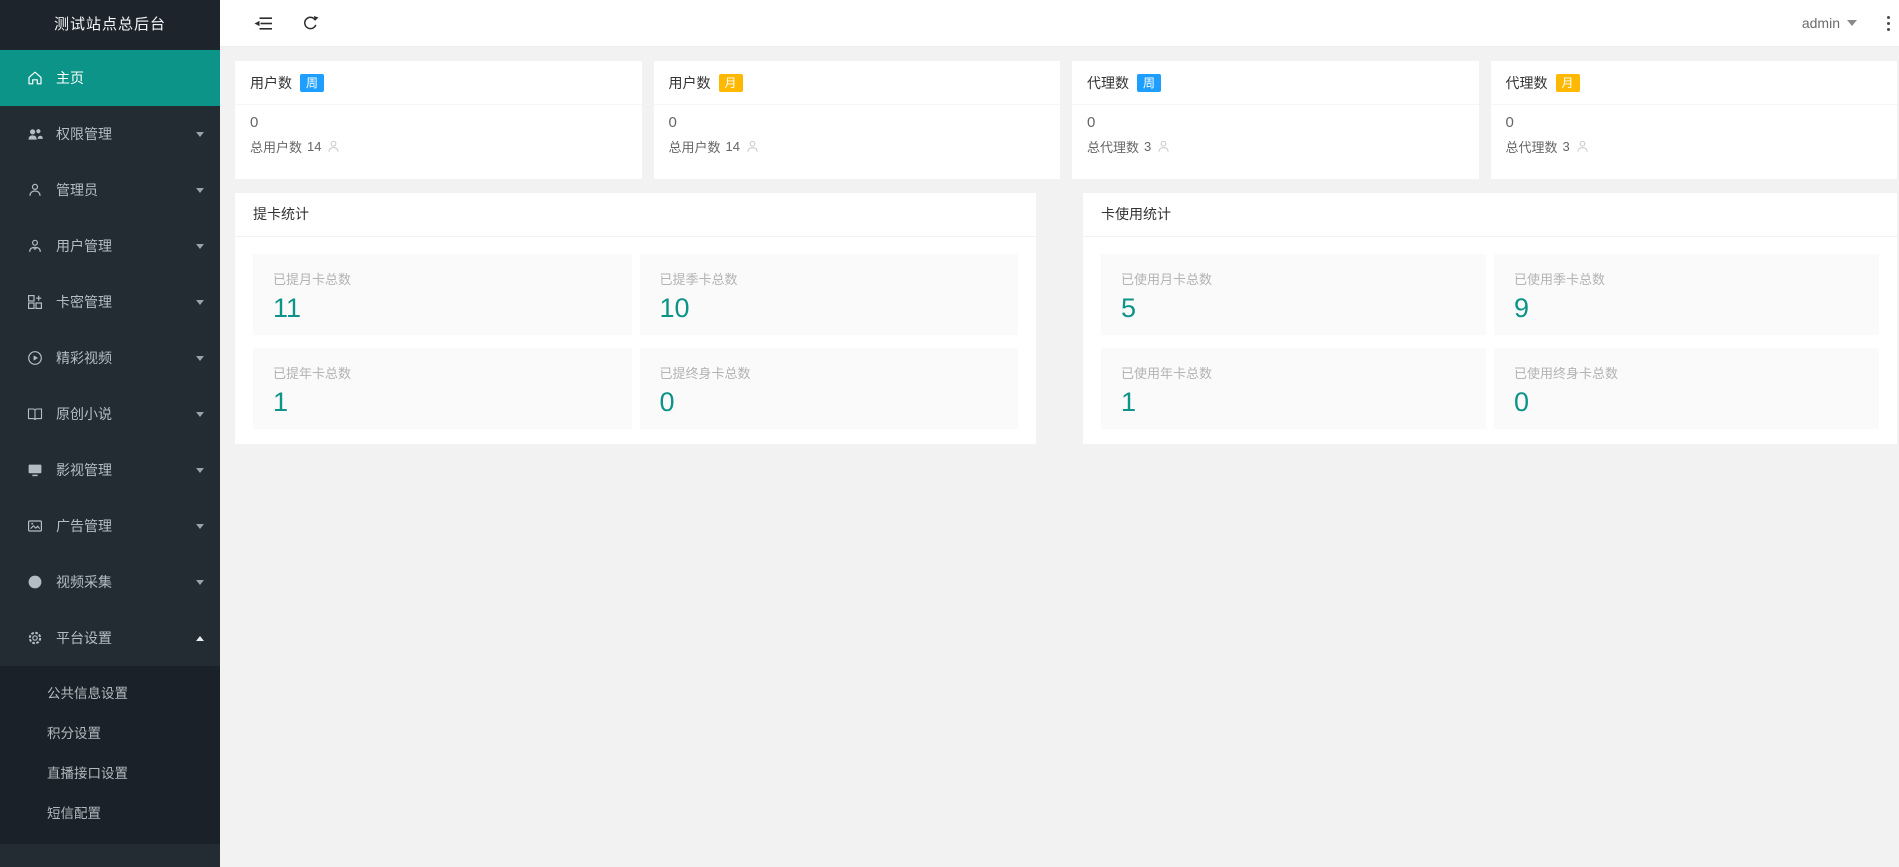 This screenshot has height=867, width=1899. What do you see at coordinates (828, 294) in the screenshot?
I see `stat-box: 已提季卡总数 10` at bounding box center [828, 294].